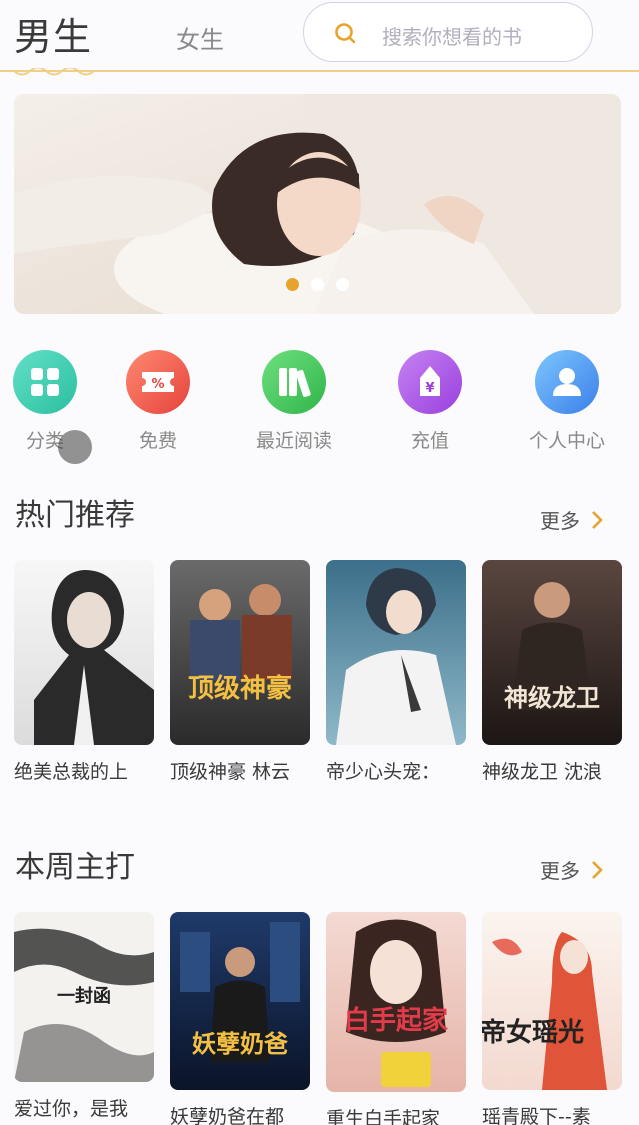  I want to click on book-cover: 帝女瑶光, so click(552, 1001).